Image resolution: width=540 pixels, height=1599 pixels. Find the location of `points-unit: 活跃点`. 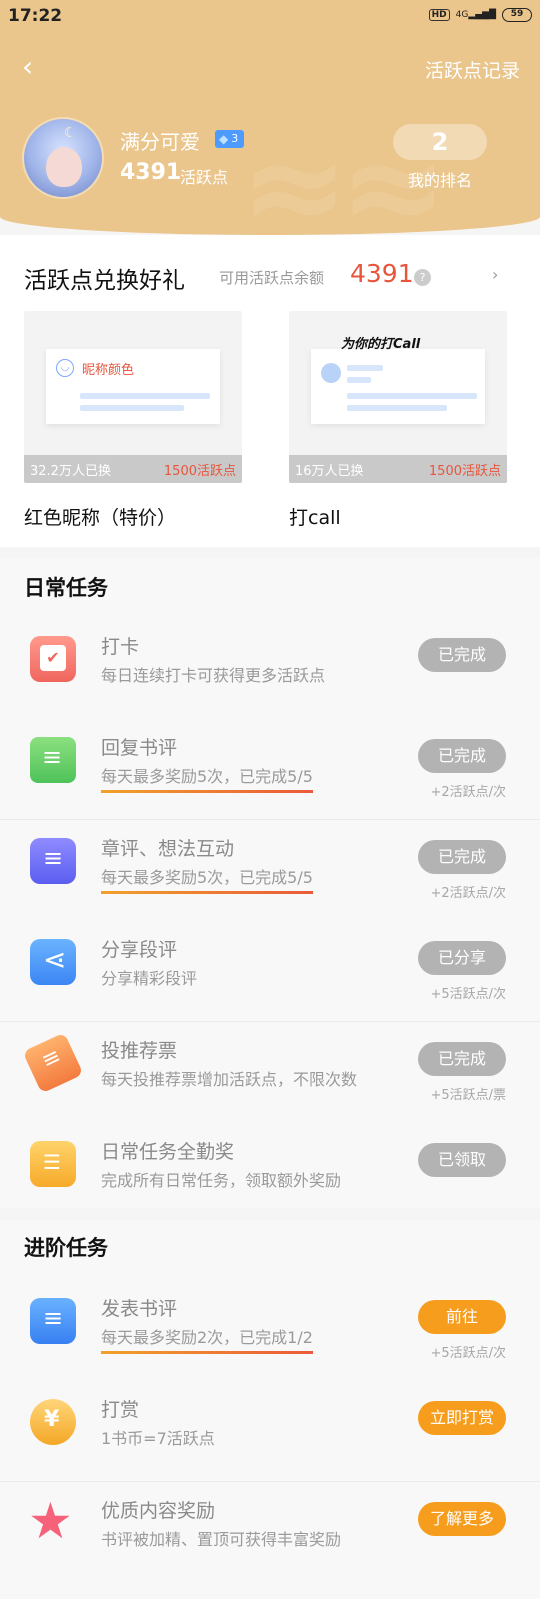

points-unit: 活跃点 is located at coordinates (204, 177).